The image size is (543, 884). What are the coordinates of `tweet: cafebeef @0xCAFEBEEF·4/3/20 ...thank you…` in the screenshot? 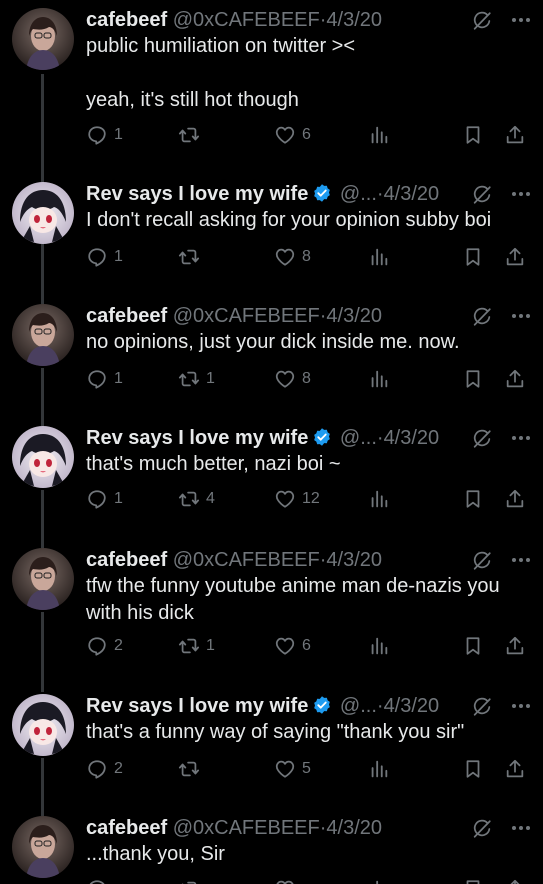 It's located at (271, 847).